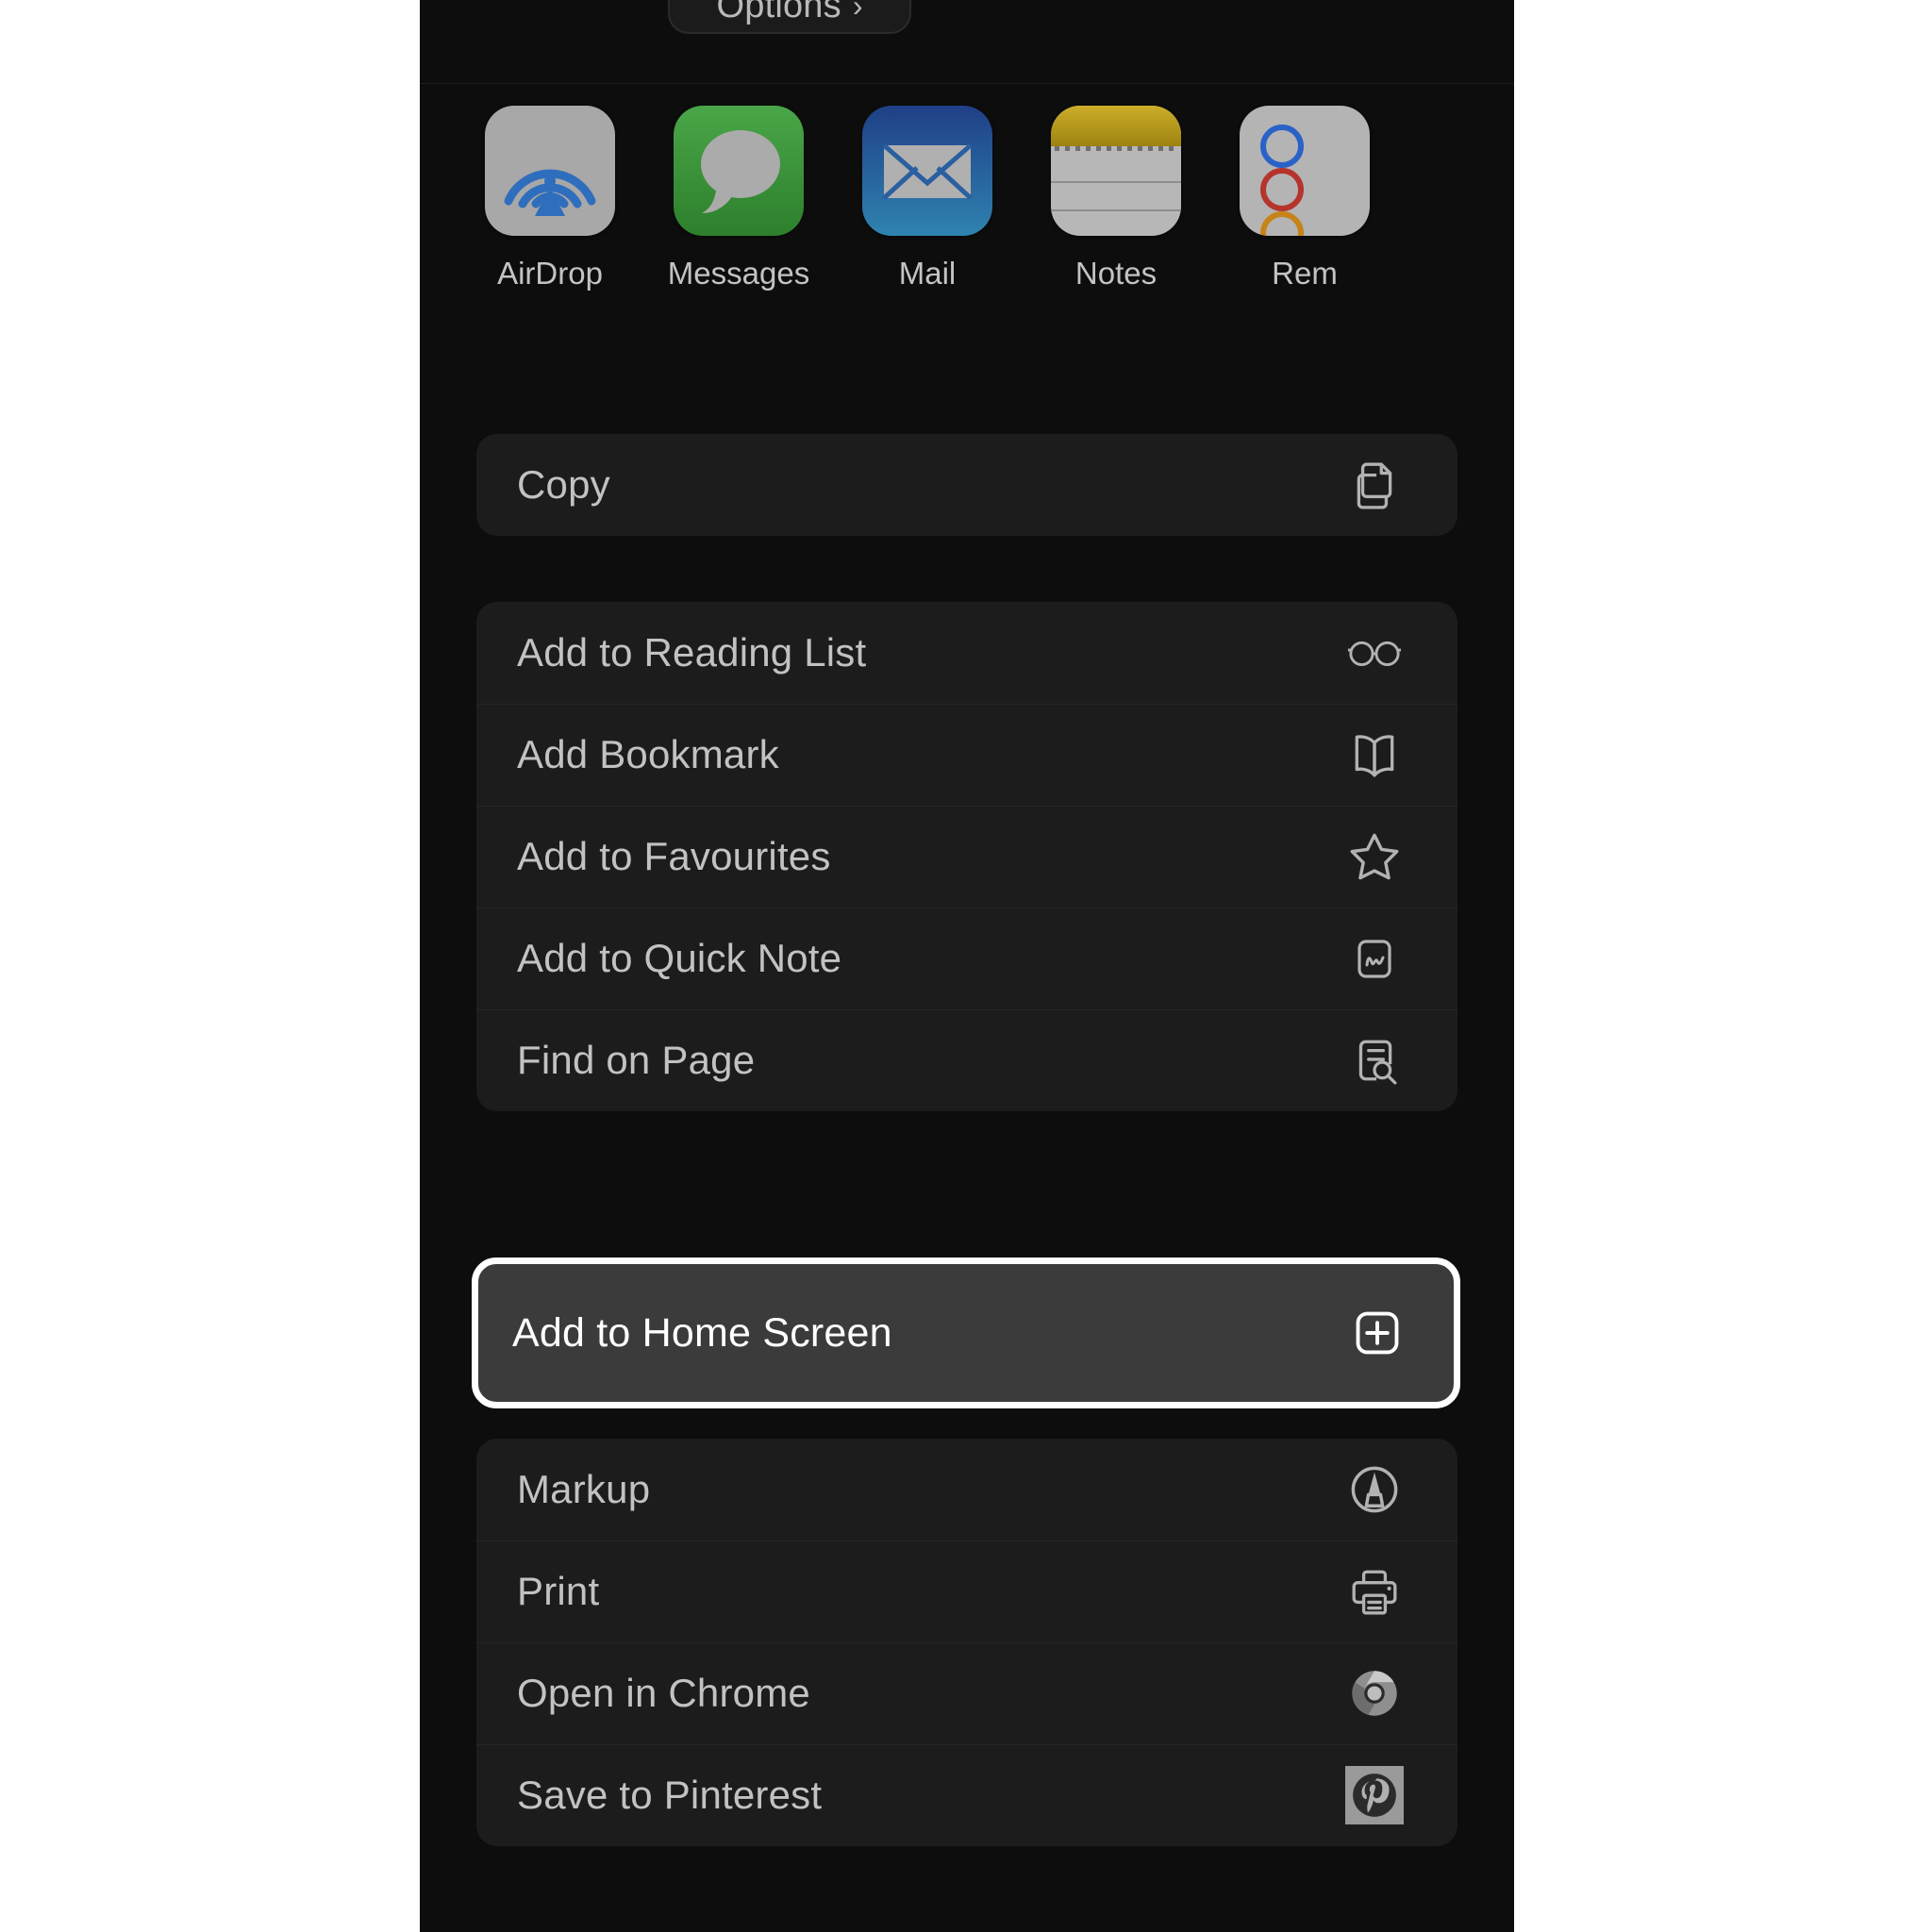 Image resolution: width=1932 pixels, height=1932 pixels. Describe the element at coordinates (1375, 754) in the screenshot. I see `book-icon` at that location.